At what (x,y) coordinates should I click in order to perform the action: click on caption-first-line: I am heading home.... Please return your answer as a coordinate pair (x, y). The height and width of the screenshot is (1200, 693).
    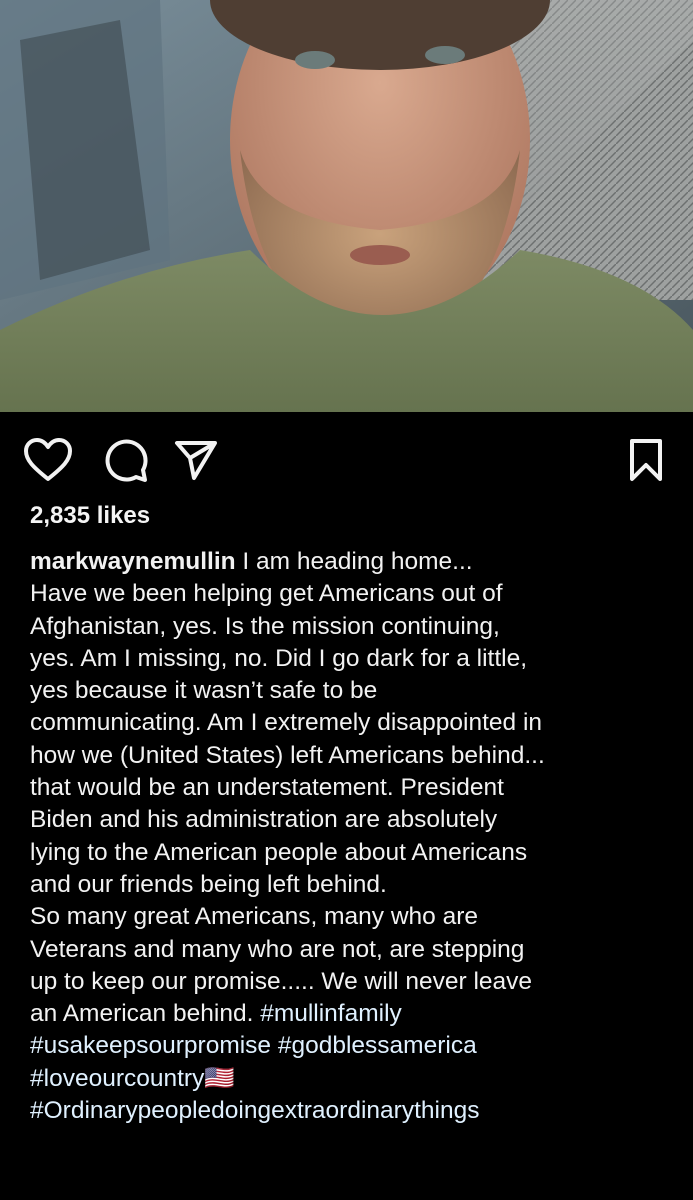
    Looking at the image, I should click on (354, 561).